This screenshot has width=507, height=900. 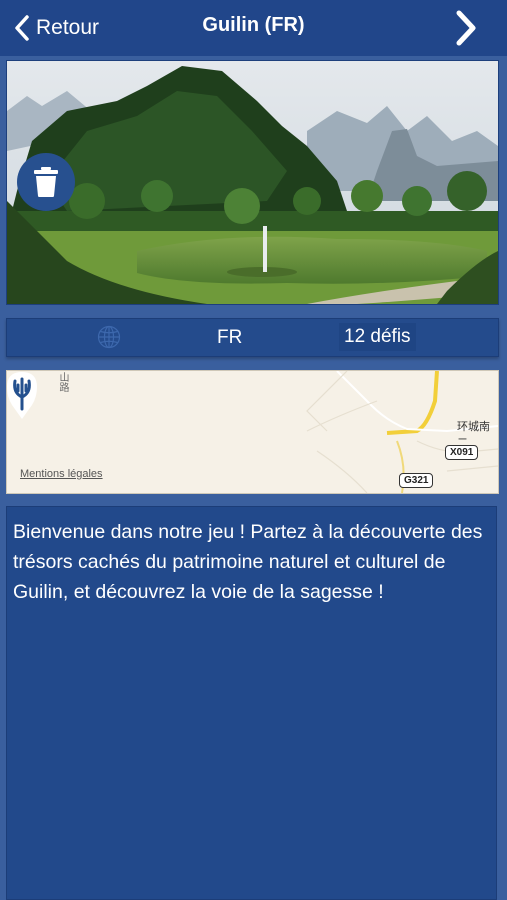 I want to click on legal-mentions-link: Mentions légales, so click(x=61, y=474).